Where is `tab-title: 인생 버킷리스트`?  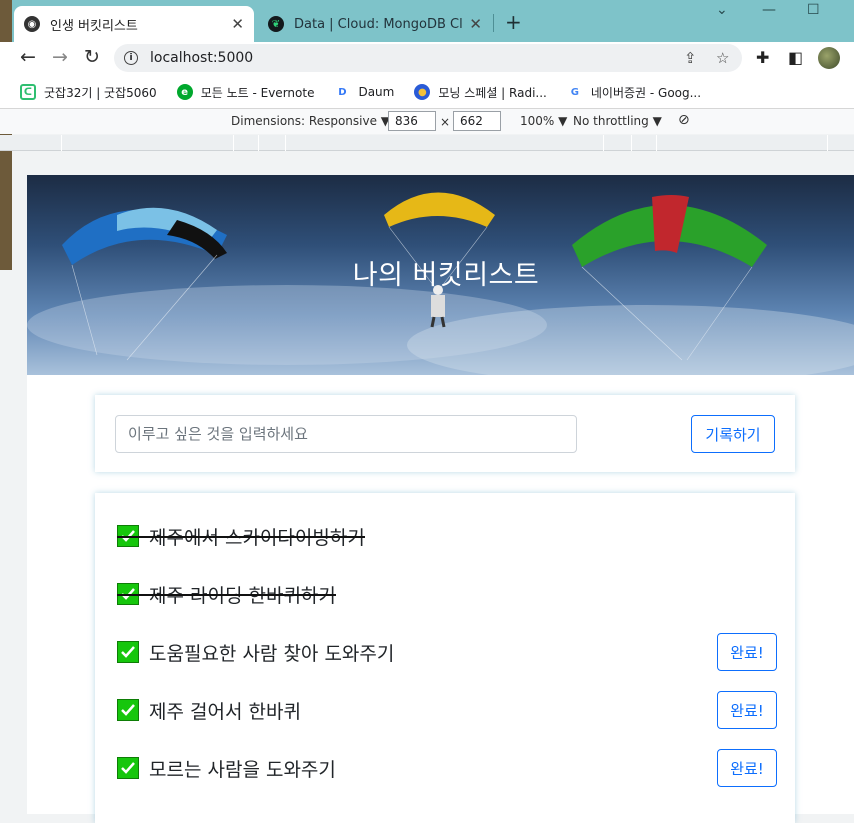 tab-title: 인생 버킷리스트 is located at coordinates (94, 26).